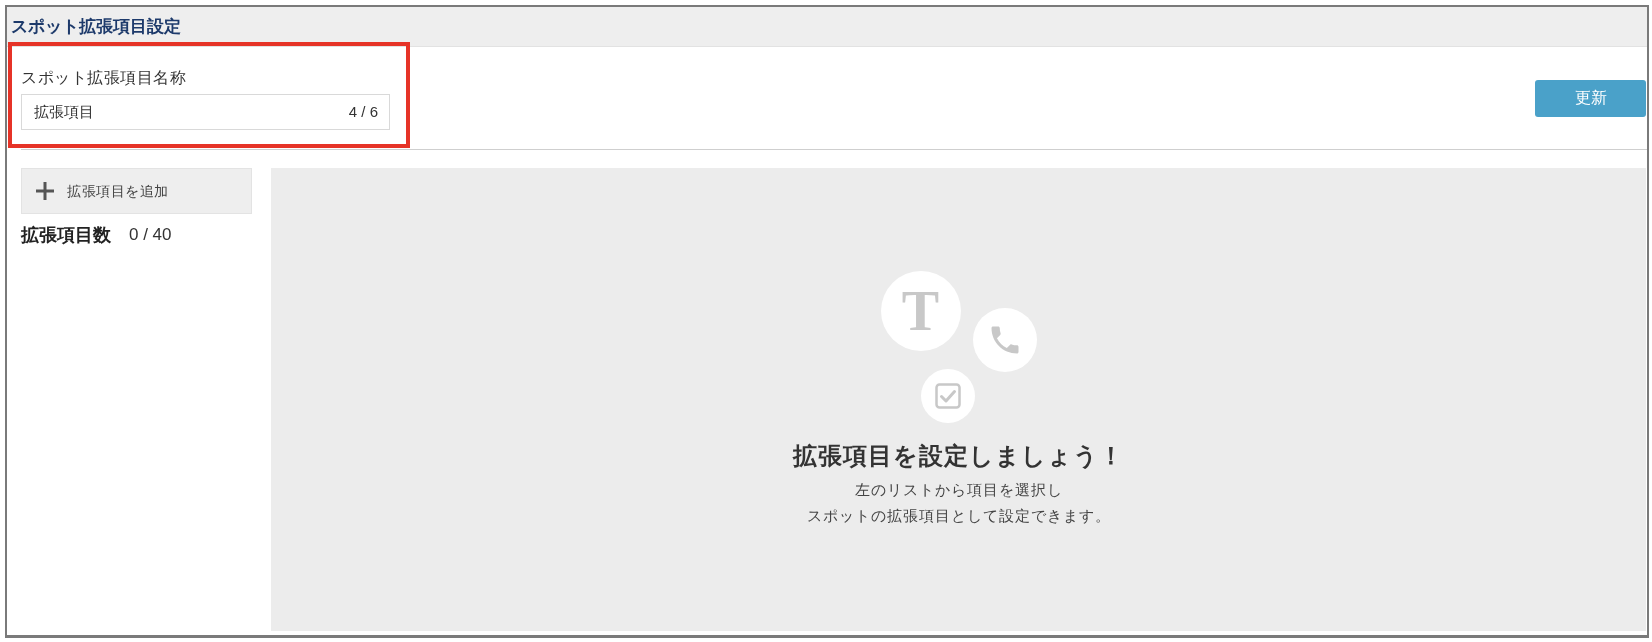 This screenshot has height=642, width=1652. Describe the element at coordinates (104, 78) in the screenshot. I see `field-label: スポット拡張項目名称` at that location.